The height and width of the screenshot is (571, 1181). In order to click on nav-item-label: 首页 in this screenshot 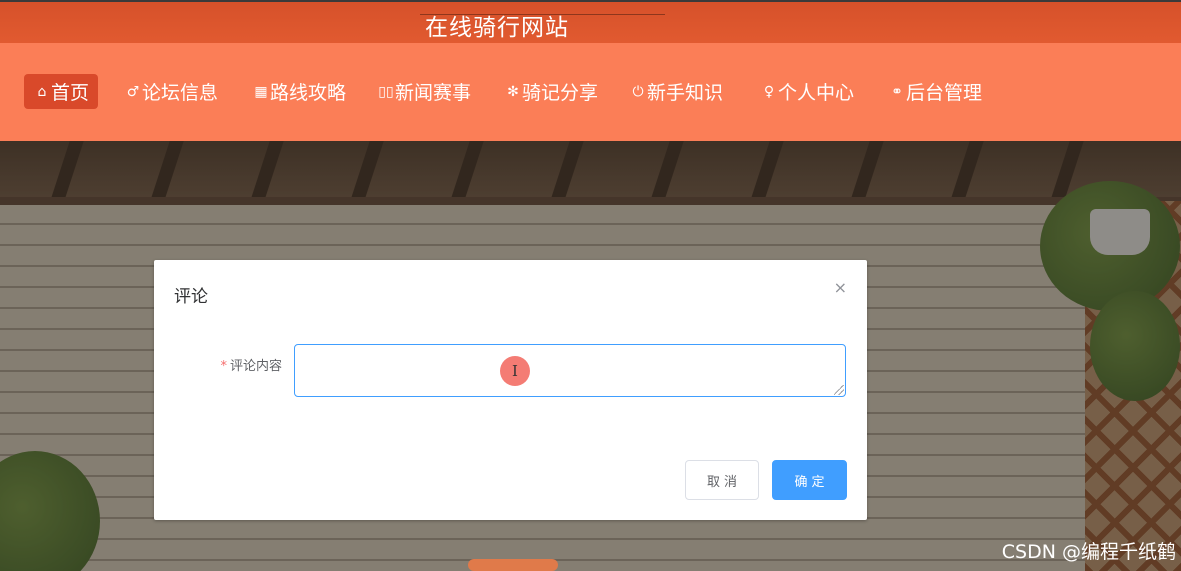, I will do `click(70, 93)`.